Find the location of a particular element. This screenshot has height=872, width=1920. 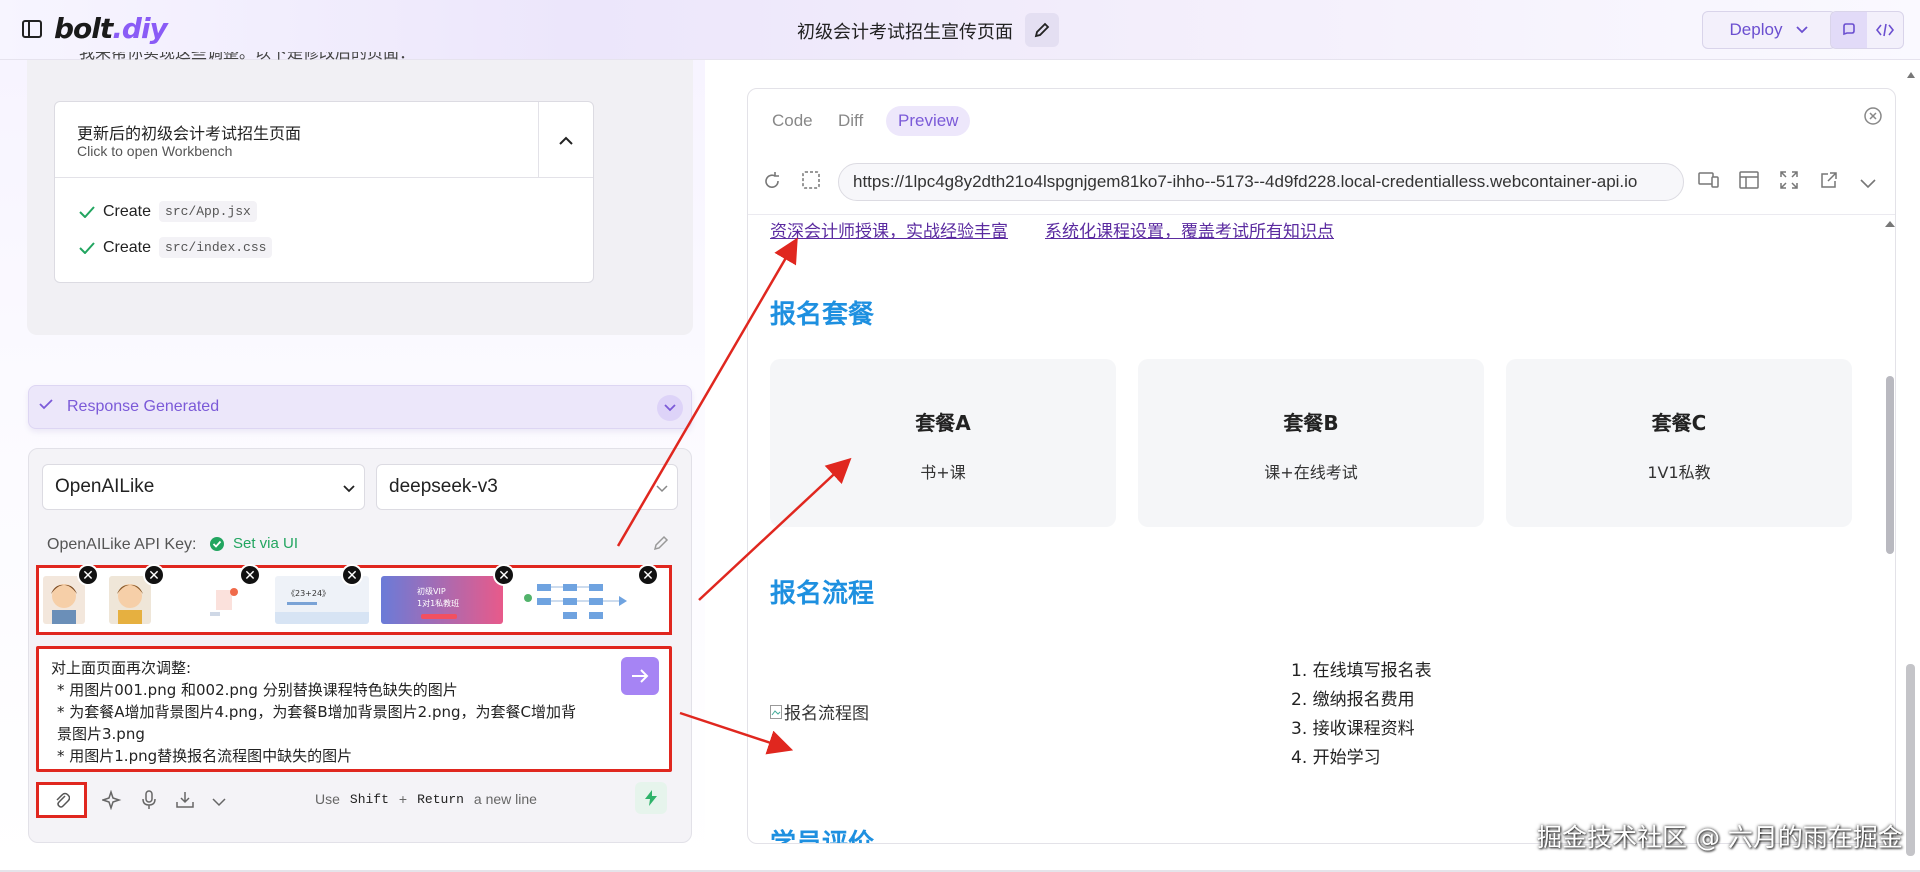

action-file: src/App.jsx is located at coordinates (208, 211).